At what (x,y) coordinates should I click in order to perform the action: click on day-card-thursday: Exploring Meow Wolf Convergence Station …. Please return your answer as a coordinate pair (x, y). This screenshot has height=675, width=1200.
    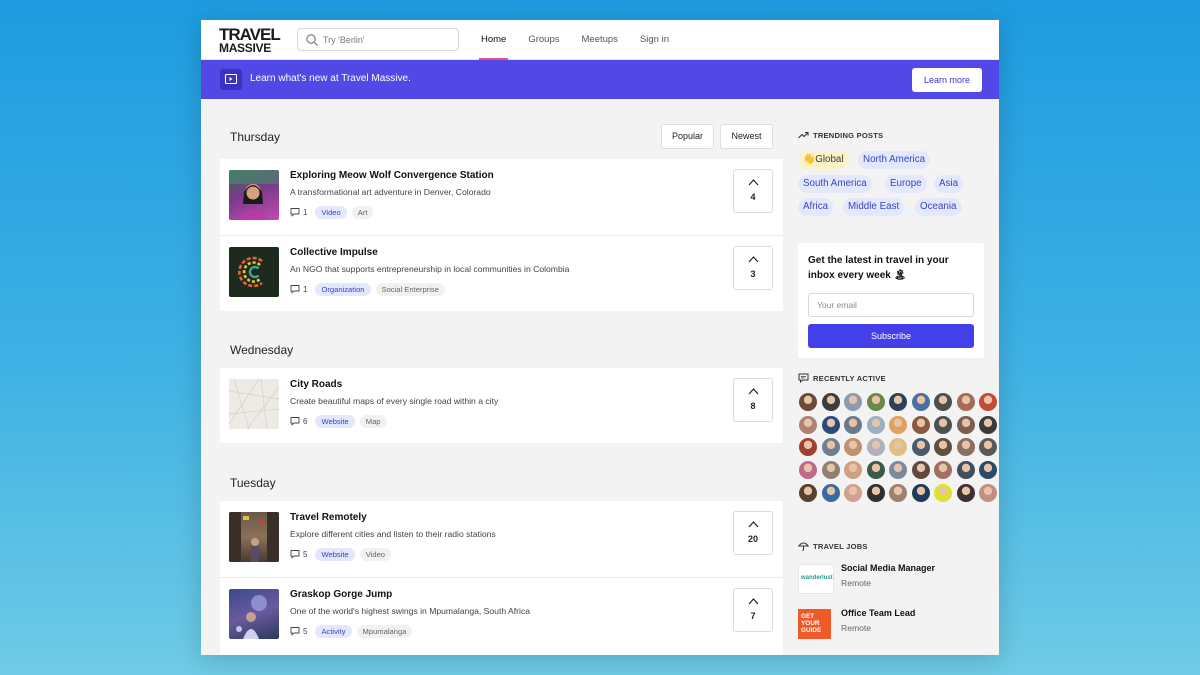
    Looking at the image, I should click on (501, 235).